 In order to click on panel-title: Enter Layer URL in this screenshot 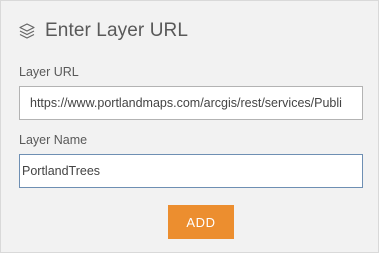, I will do `click(117, 30)`.